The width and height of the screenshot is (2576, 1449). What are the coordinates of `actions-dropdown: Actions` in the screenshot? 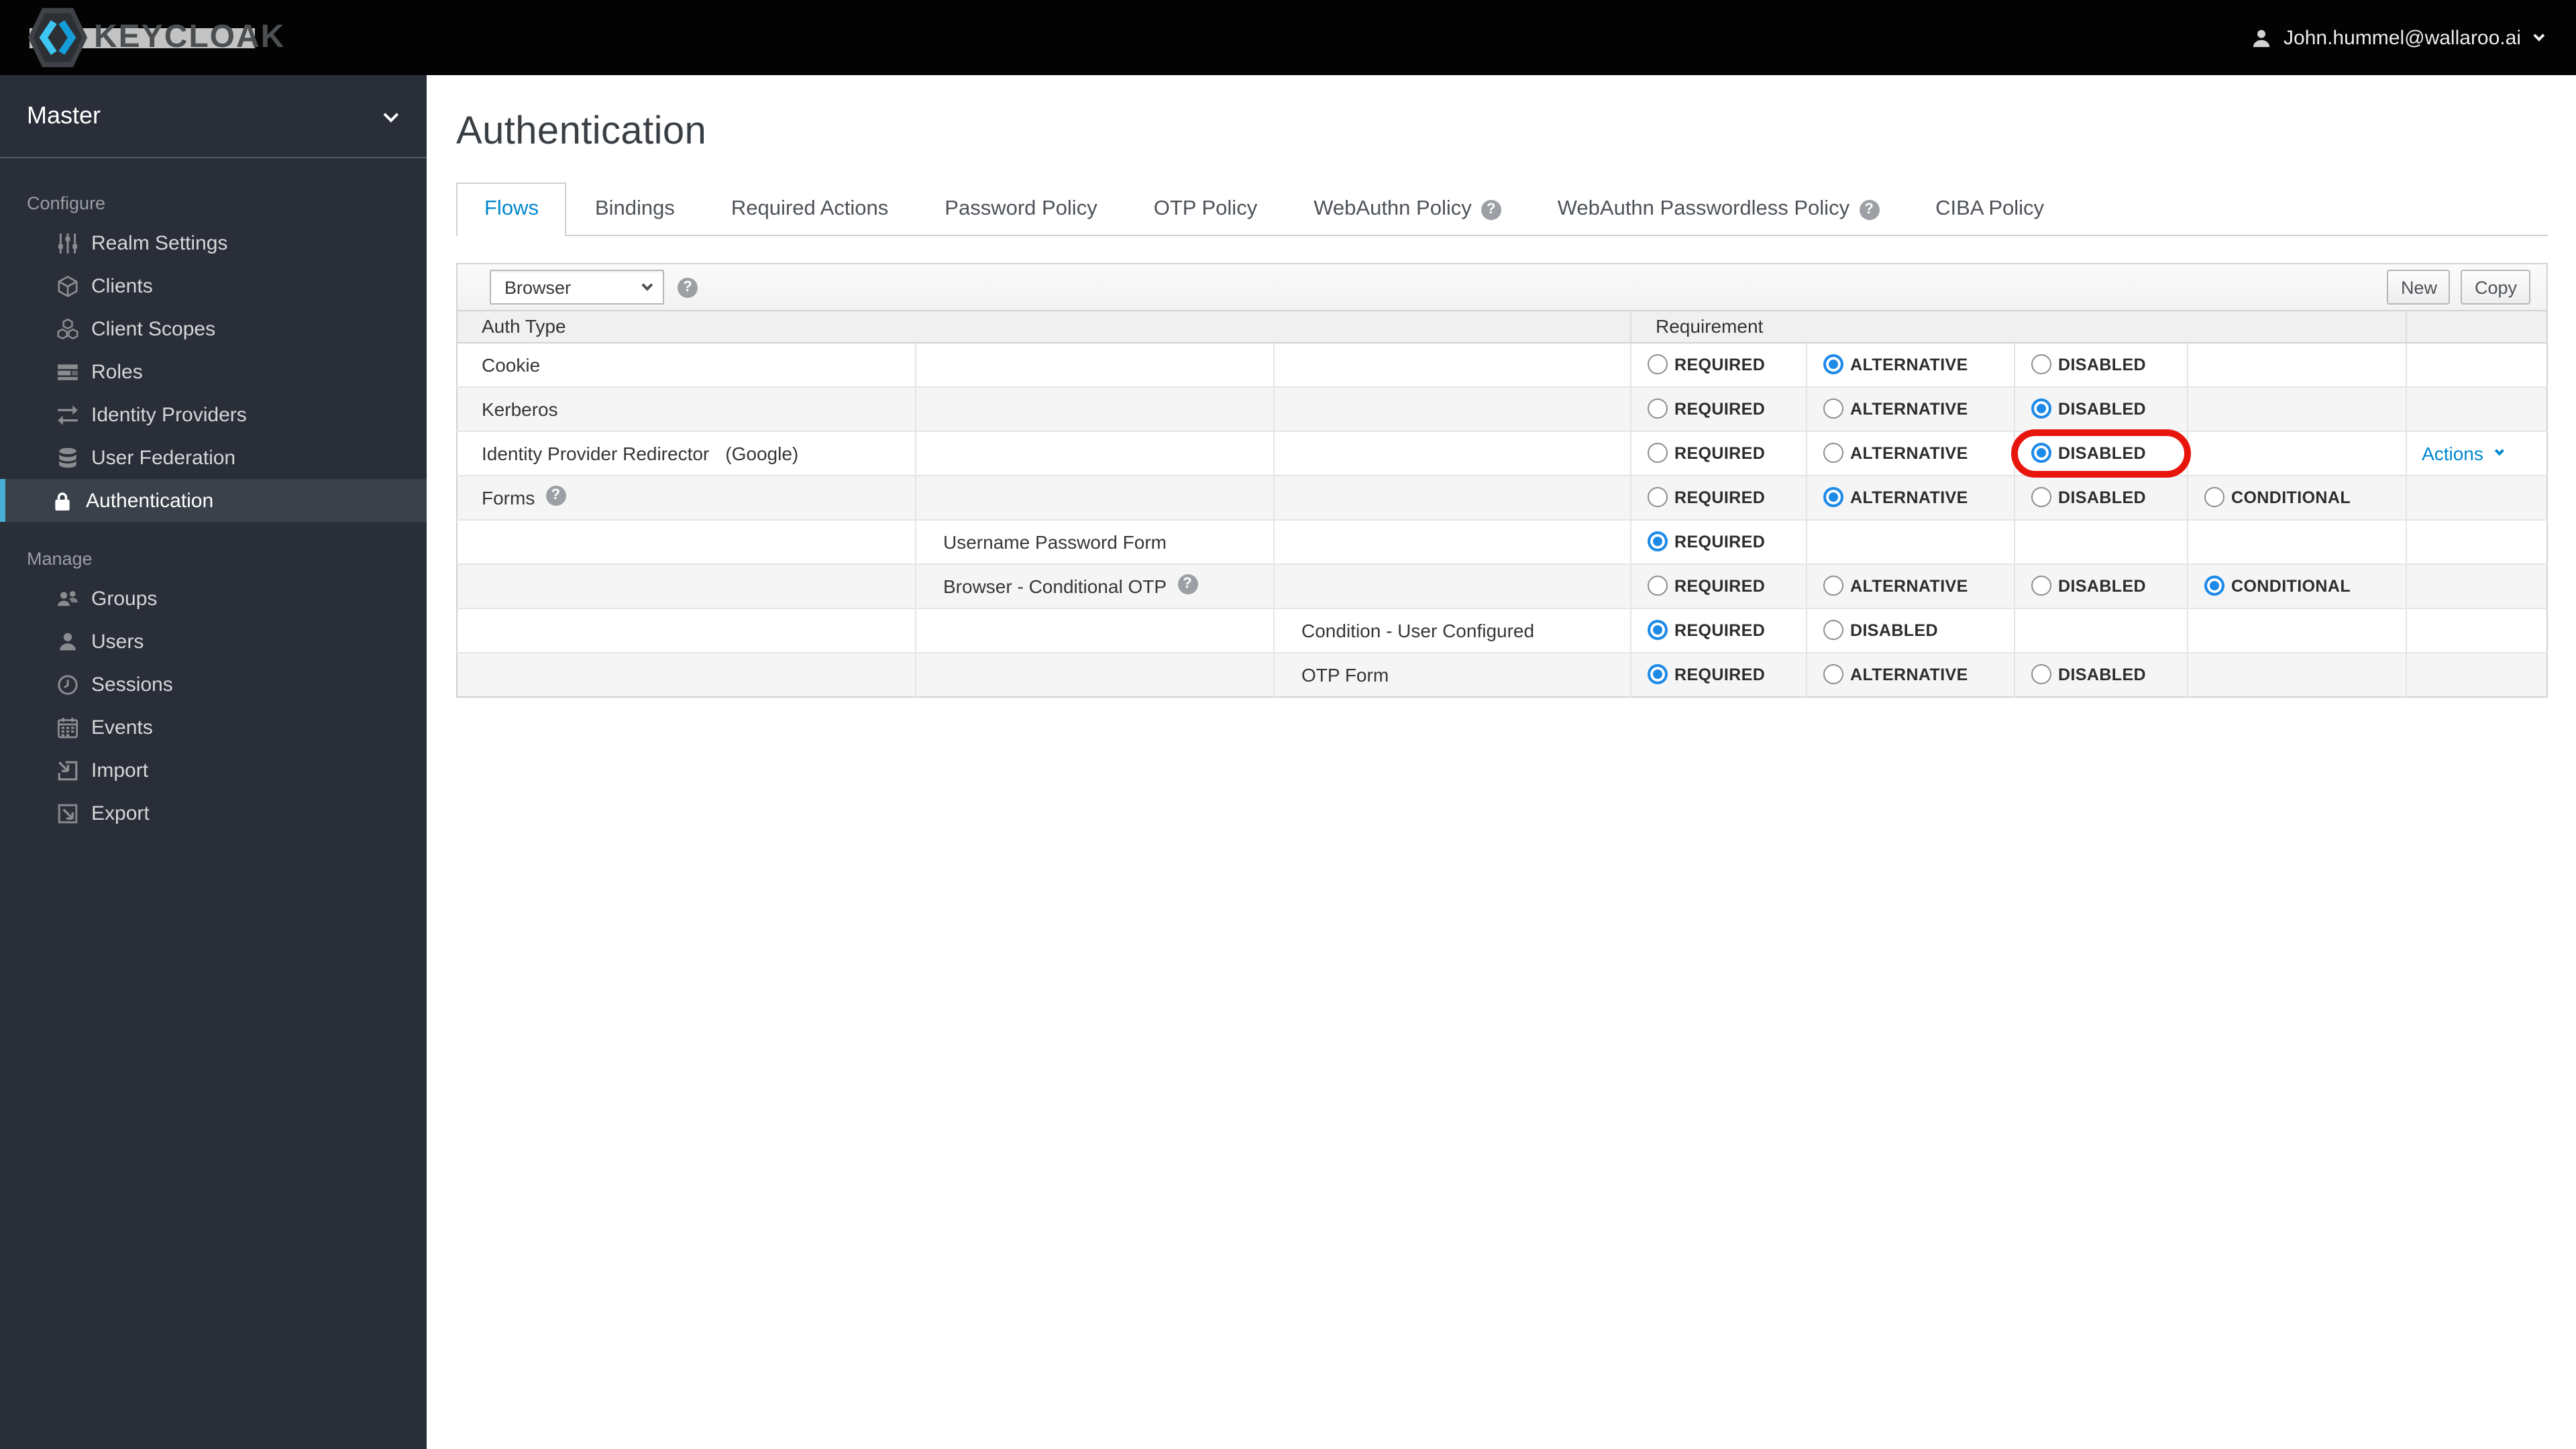 It's located at (2463, 453).